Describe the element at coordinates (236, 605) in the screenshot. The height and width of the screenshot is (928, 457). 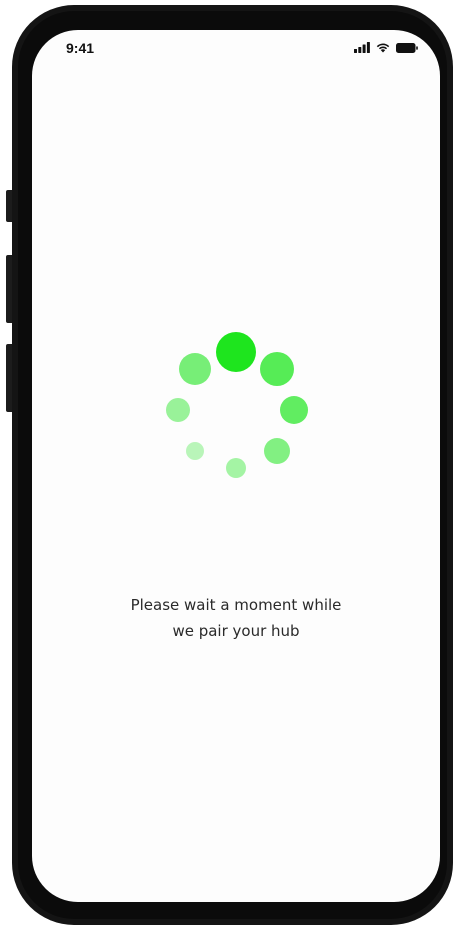
I see `pairing-message-line-1: Please wait a moment while` at that location.